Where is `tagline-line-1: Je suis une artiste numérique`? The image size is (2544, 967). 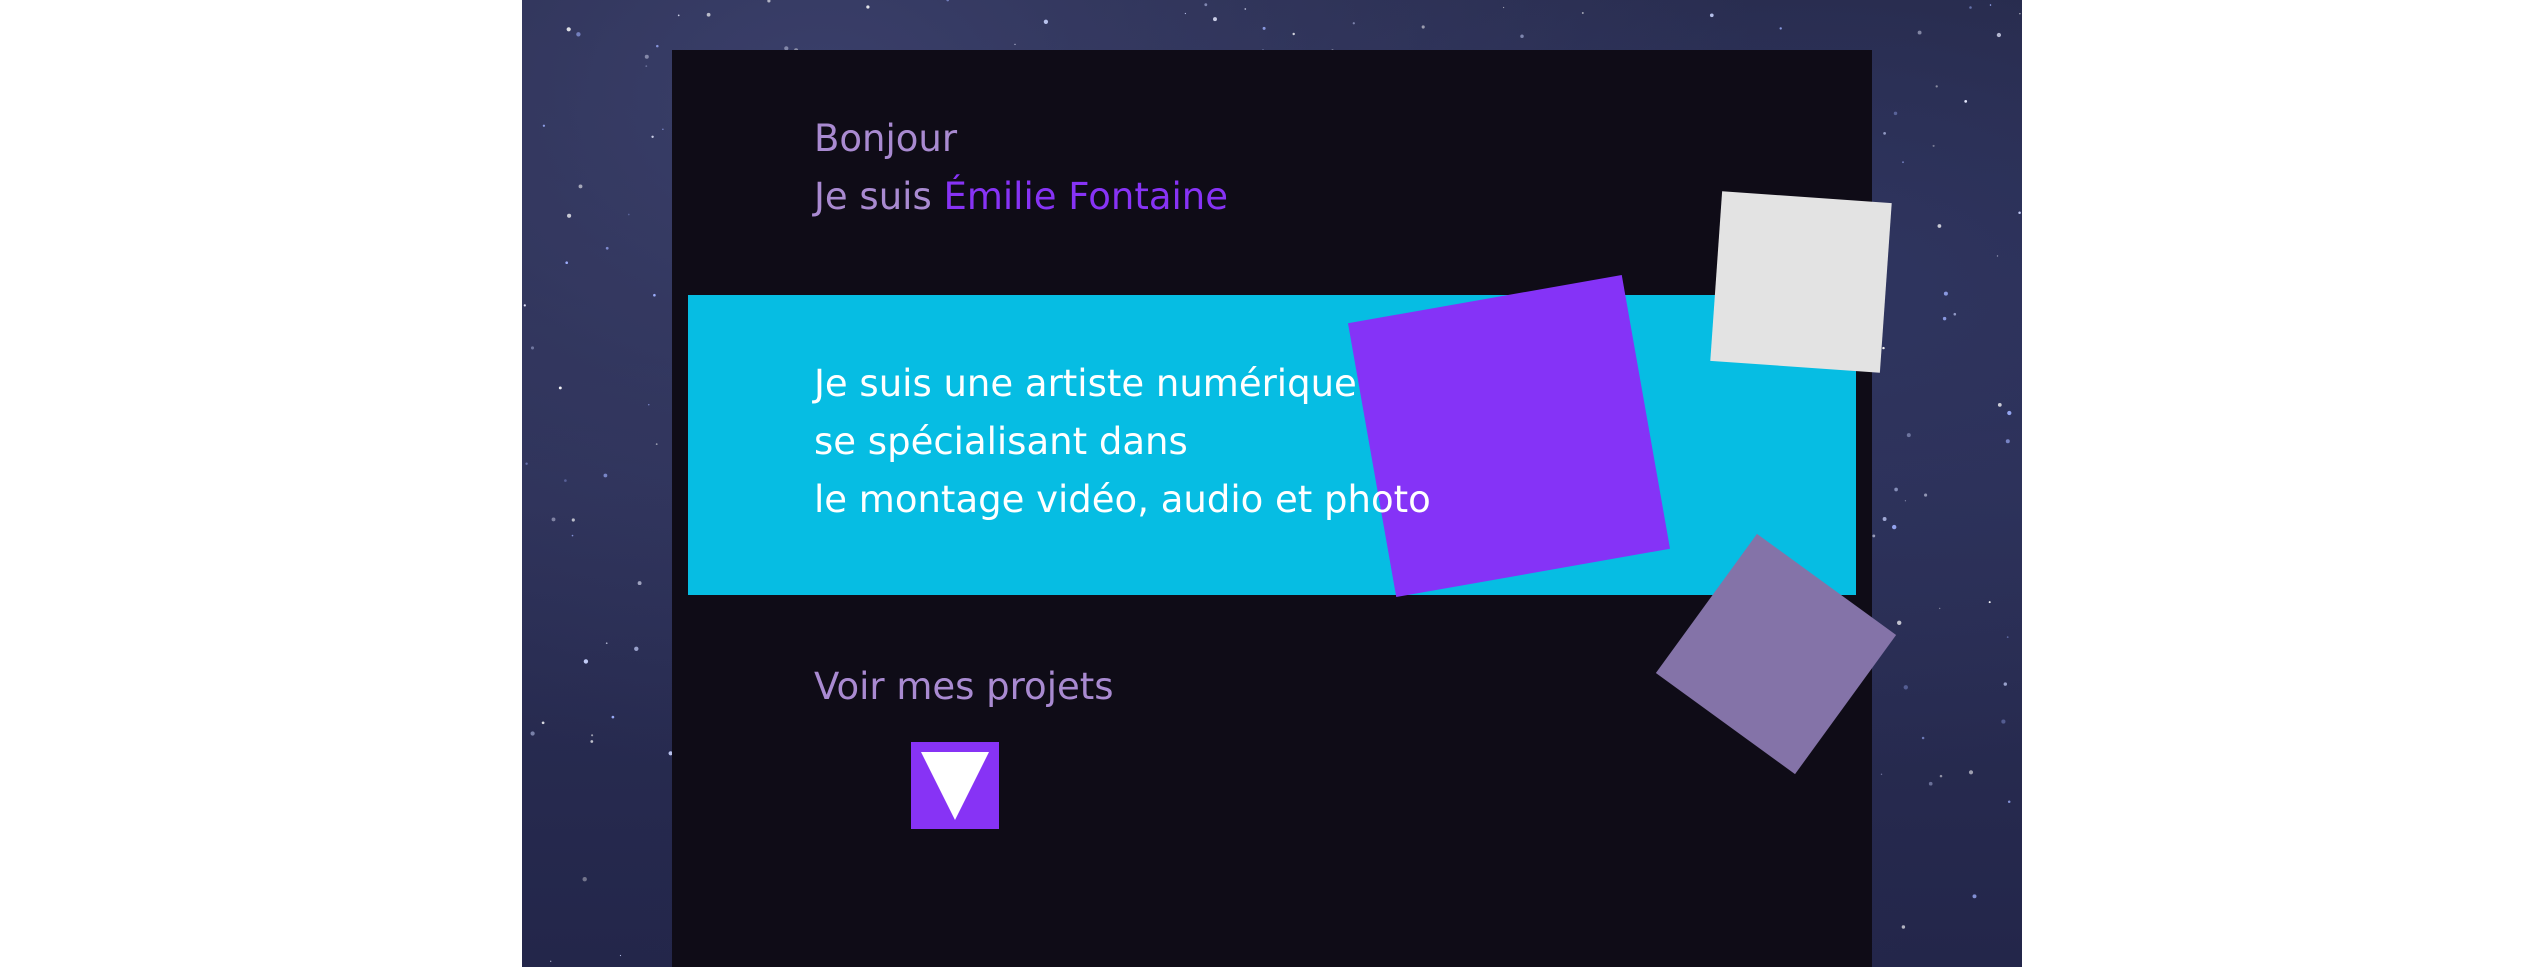 tagline-line-1: Je suis une artiste numérique is located at coordinates (1085, 383).